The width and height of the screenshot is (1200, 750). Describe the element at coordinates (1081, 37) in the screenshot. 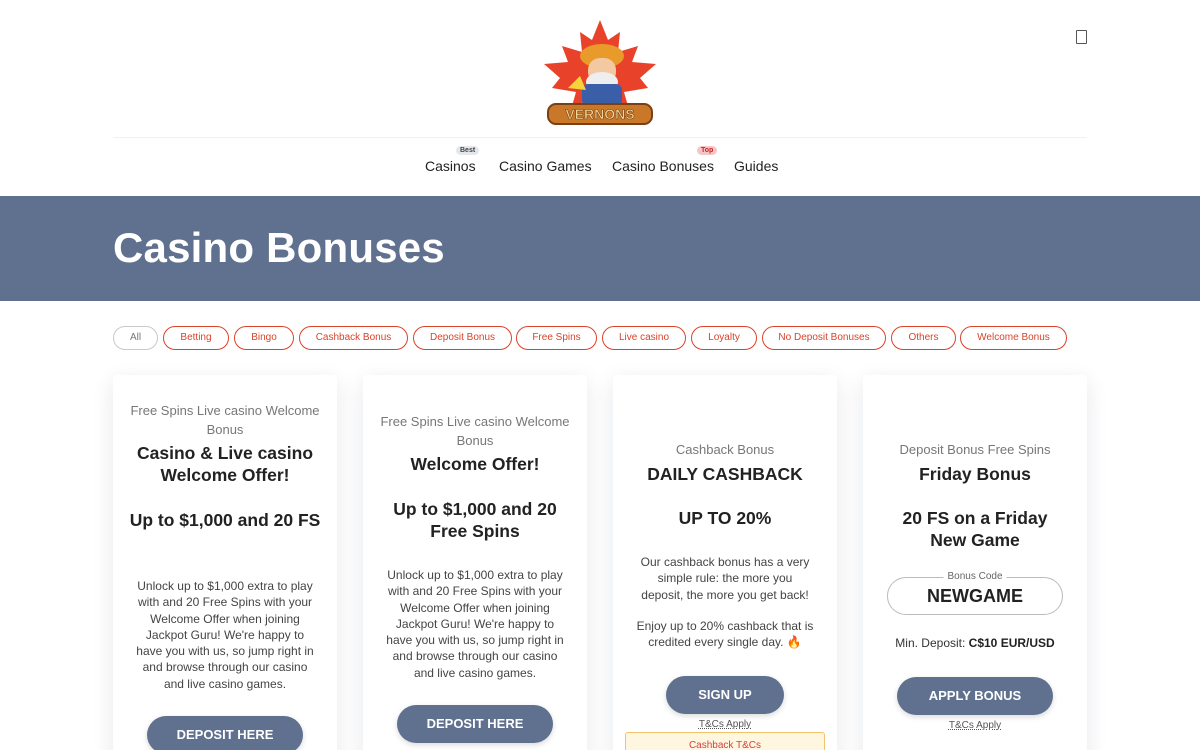

I see `tablet-icon` at that location.